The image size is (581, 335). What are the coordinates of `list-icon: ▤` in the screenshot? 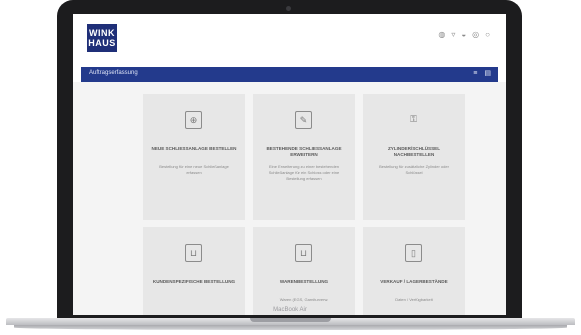 It's located at (487, 74).